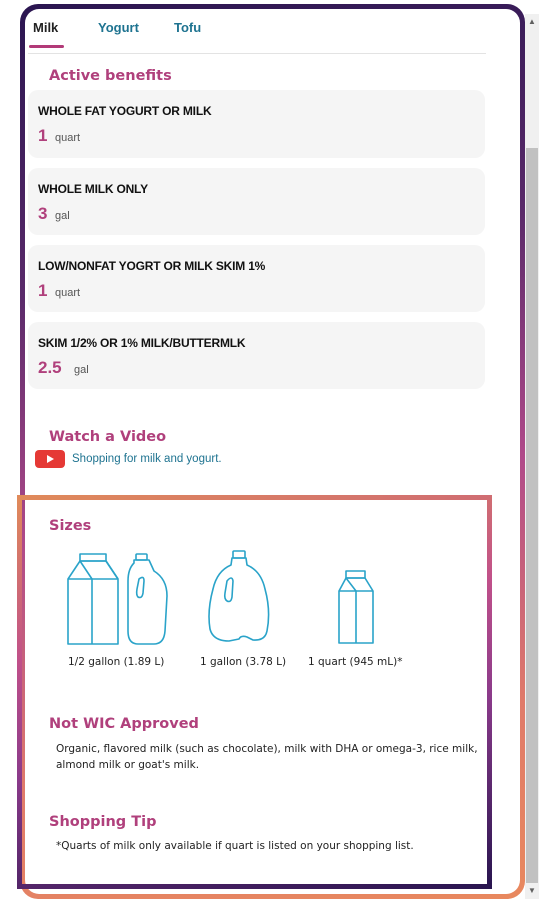 Image resolution: width=539 pixels, height=903 pixels. What do you see at coordinates (93, 189) in the screenshot?
I see `benefit-name: WHOLE MILK ONLY` at bounding box center [93, 189].